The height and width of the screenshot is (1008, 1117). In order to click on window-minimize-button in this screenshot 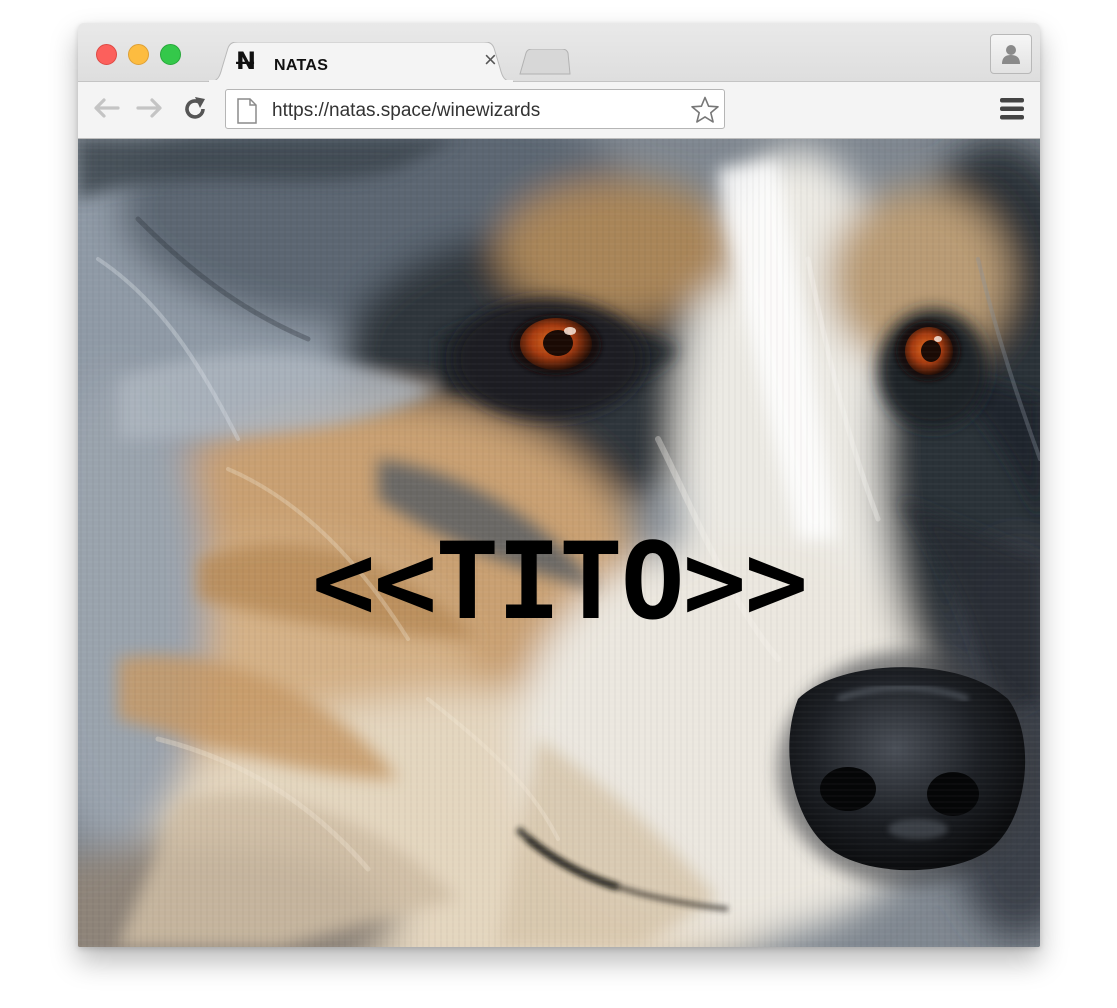, I will do `click(138, 54)`.